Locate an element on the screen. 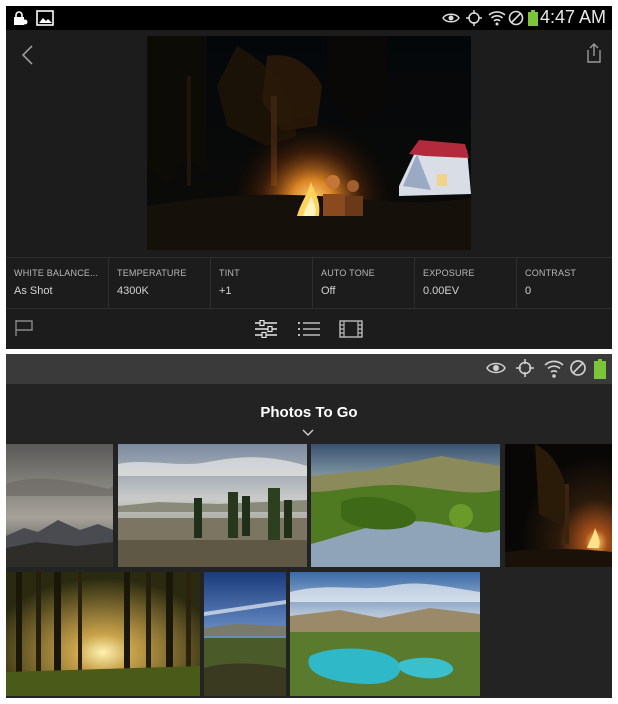 The image size is (618, 704). lock-icon is located at coordinates (20, 20).